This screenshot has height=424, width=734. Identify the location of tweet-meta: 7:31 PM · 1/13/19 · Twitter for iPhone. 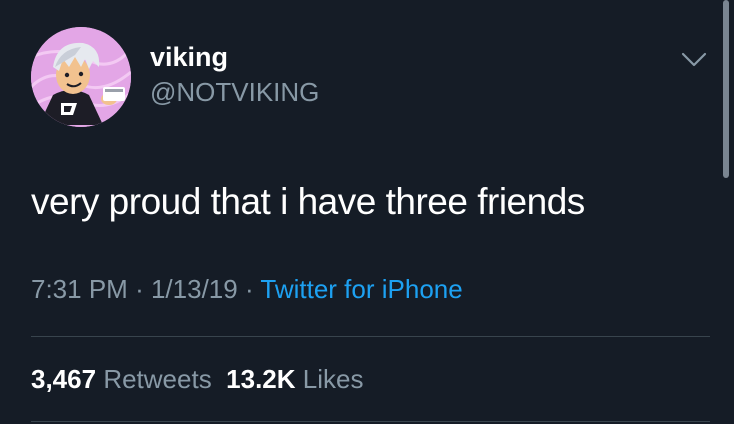
(247, 289).